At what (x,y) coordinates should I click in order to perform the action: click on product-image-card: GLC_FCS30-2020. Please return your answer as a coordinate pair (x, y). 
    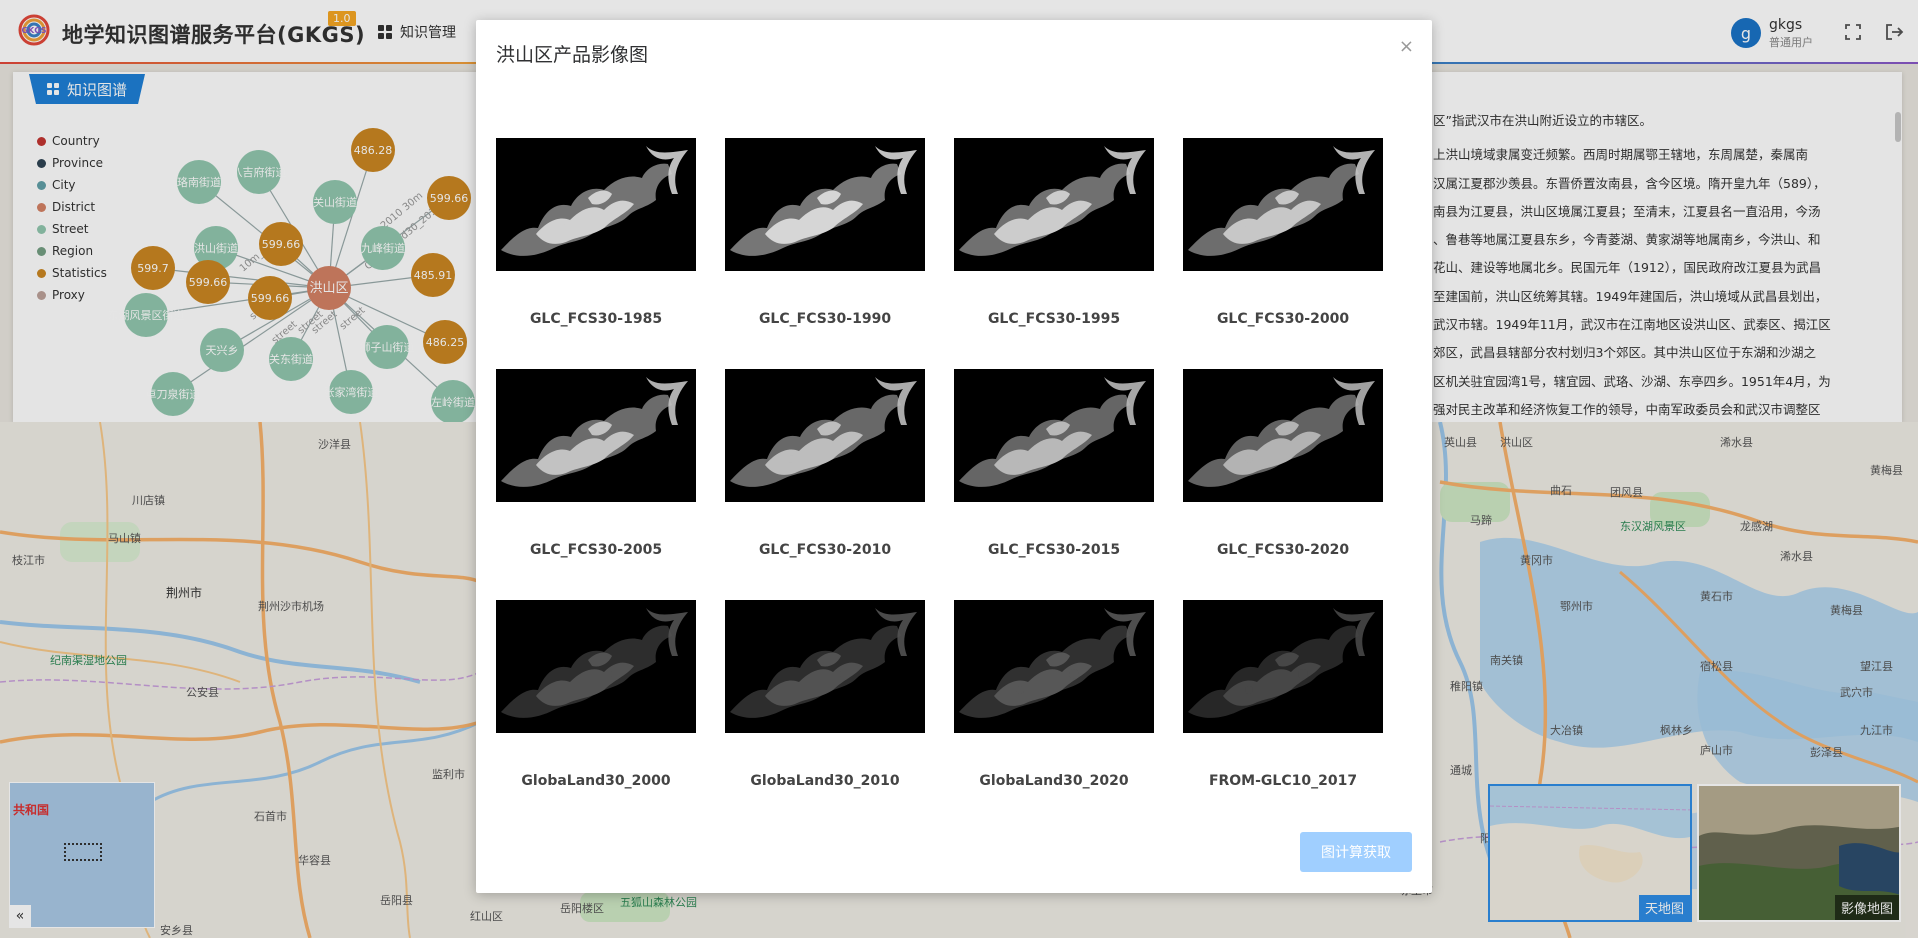
    Looking at the image, I should click on (1283, 484).